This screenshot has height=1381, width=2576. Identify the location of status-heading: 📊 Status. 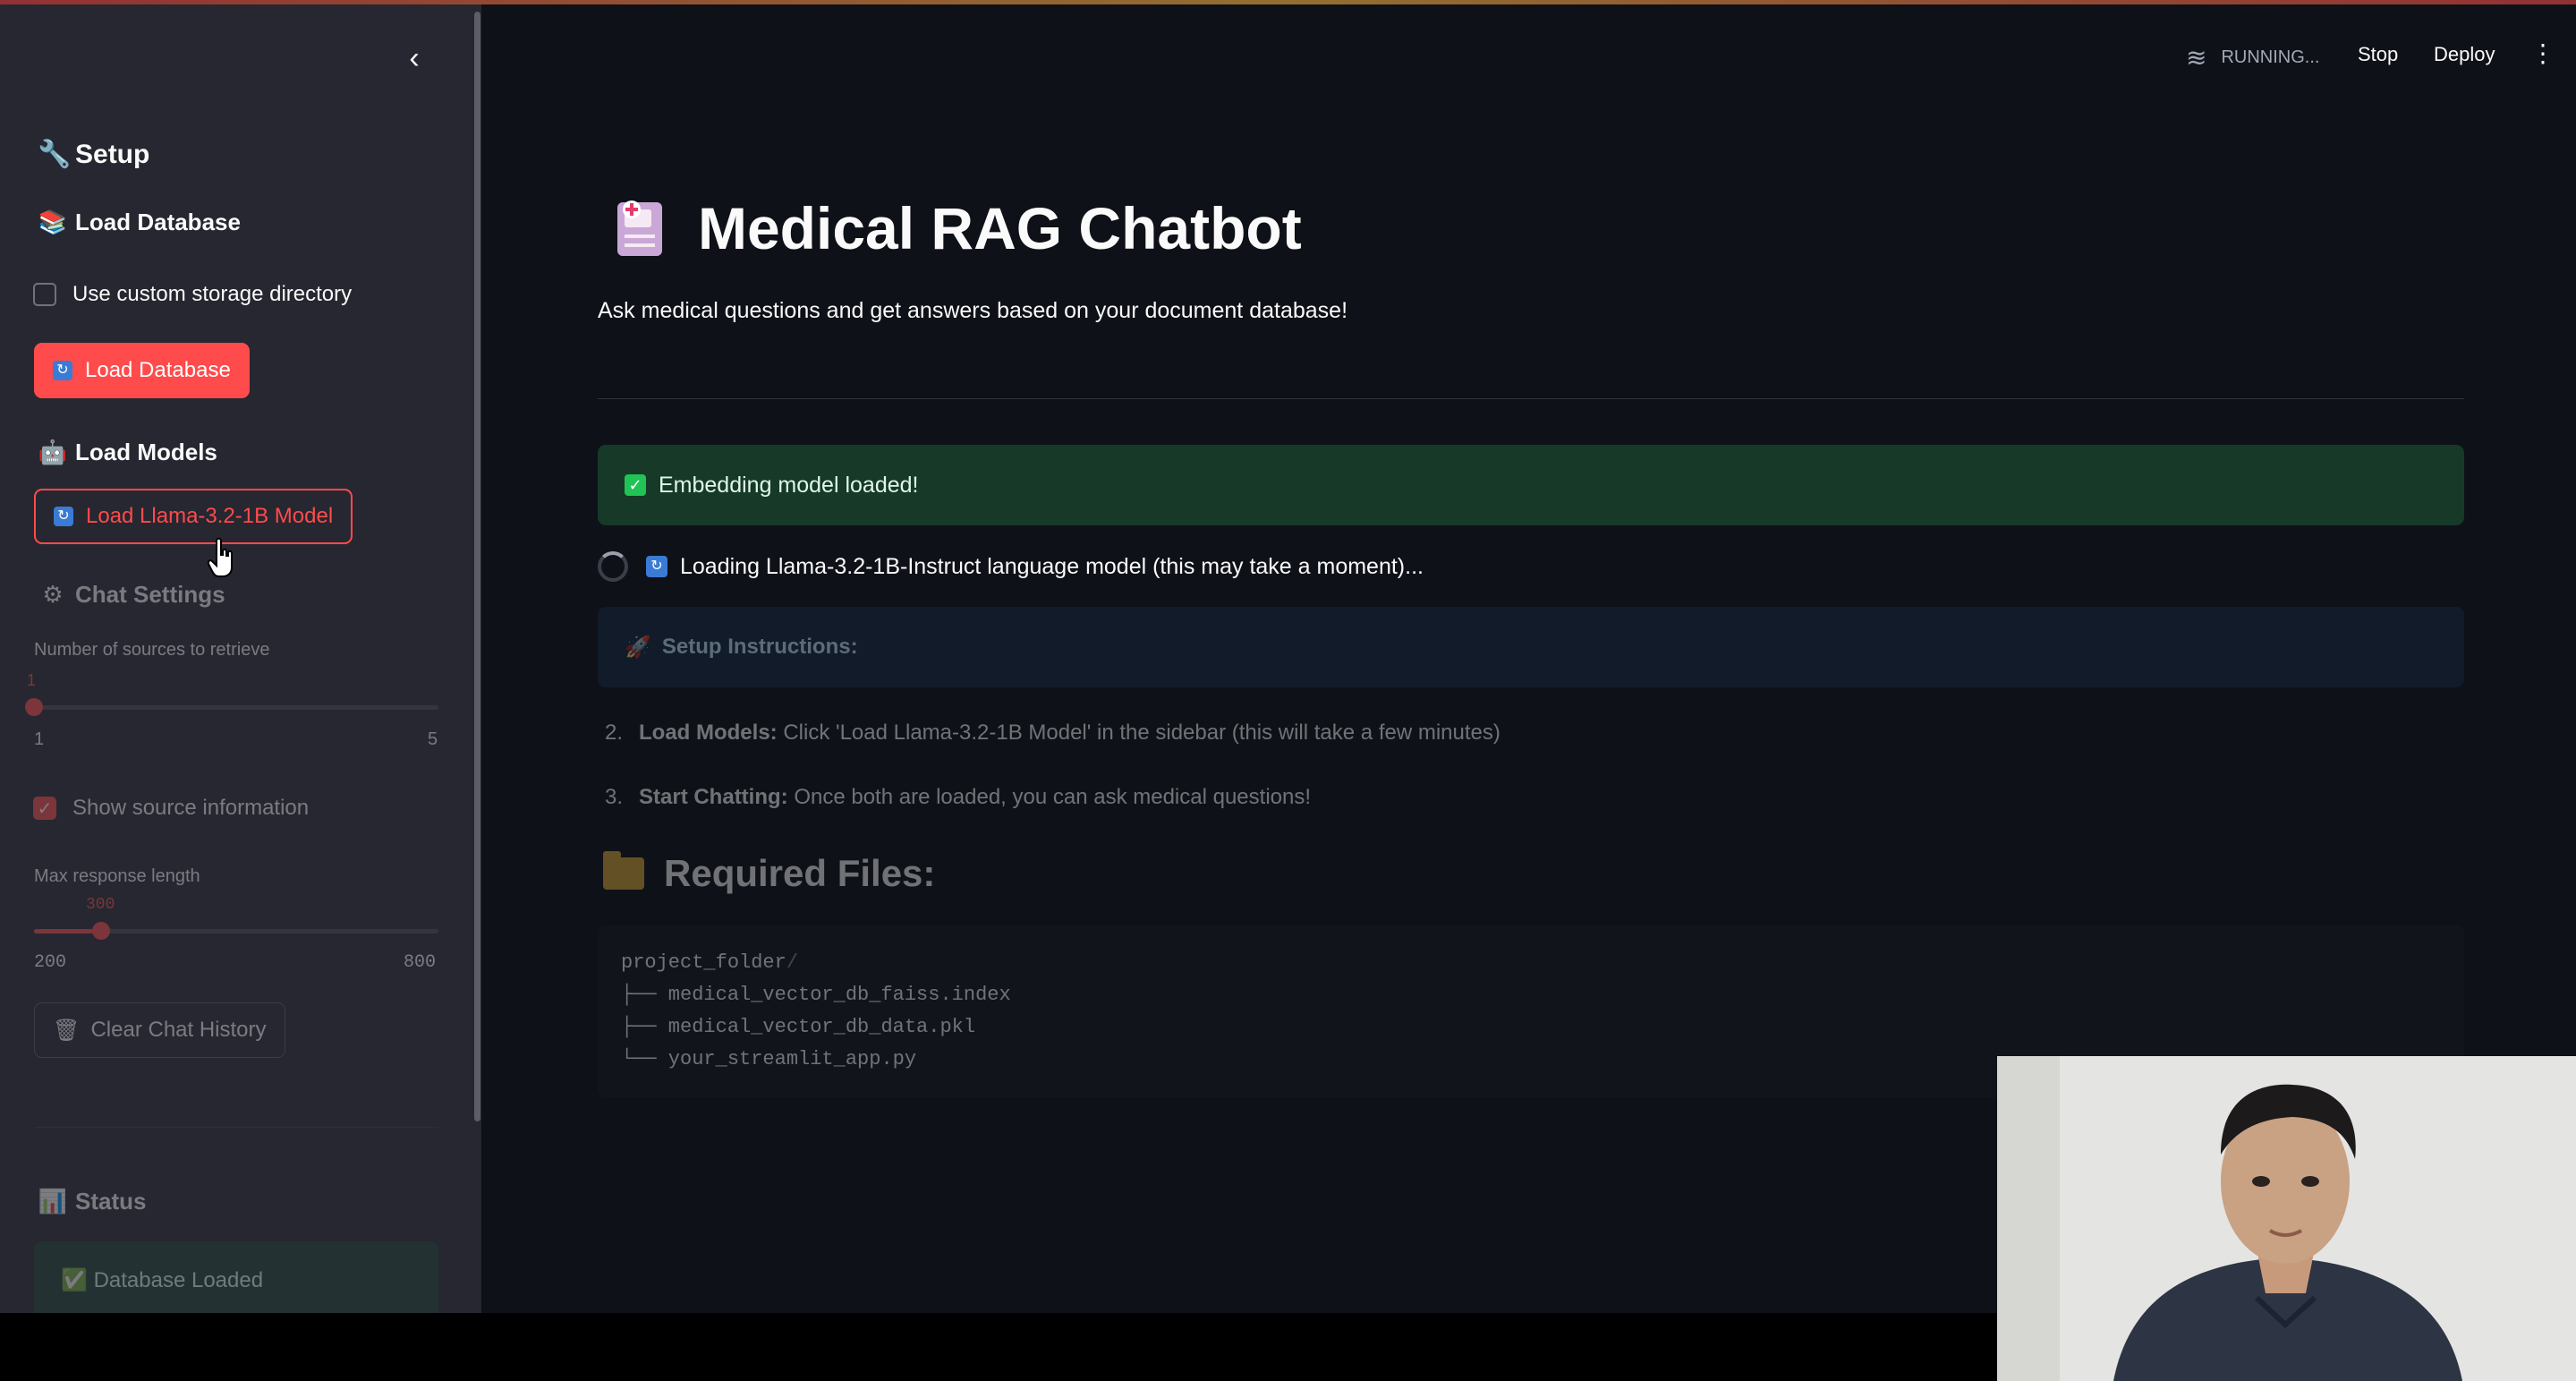
(92, 1201).